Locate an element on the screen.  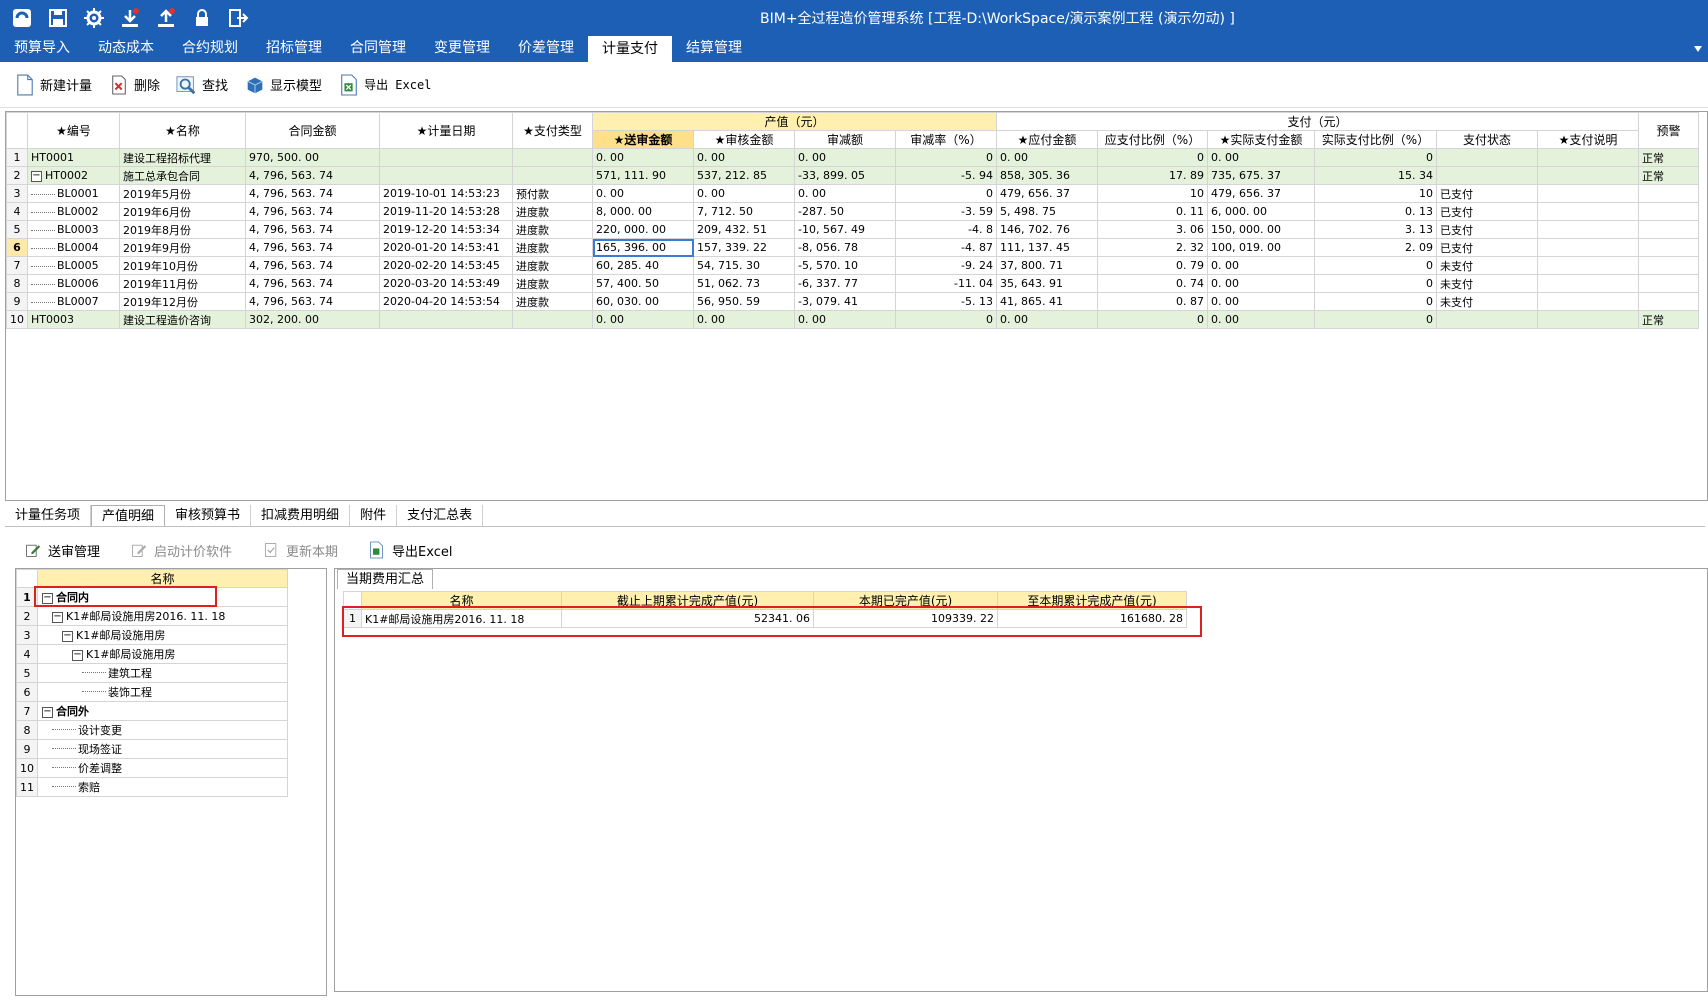
menu-contract-planning: 合约规划 is located at coordinates (210, 48).